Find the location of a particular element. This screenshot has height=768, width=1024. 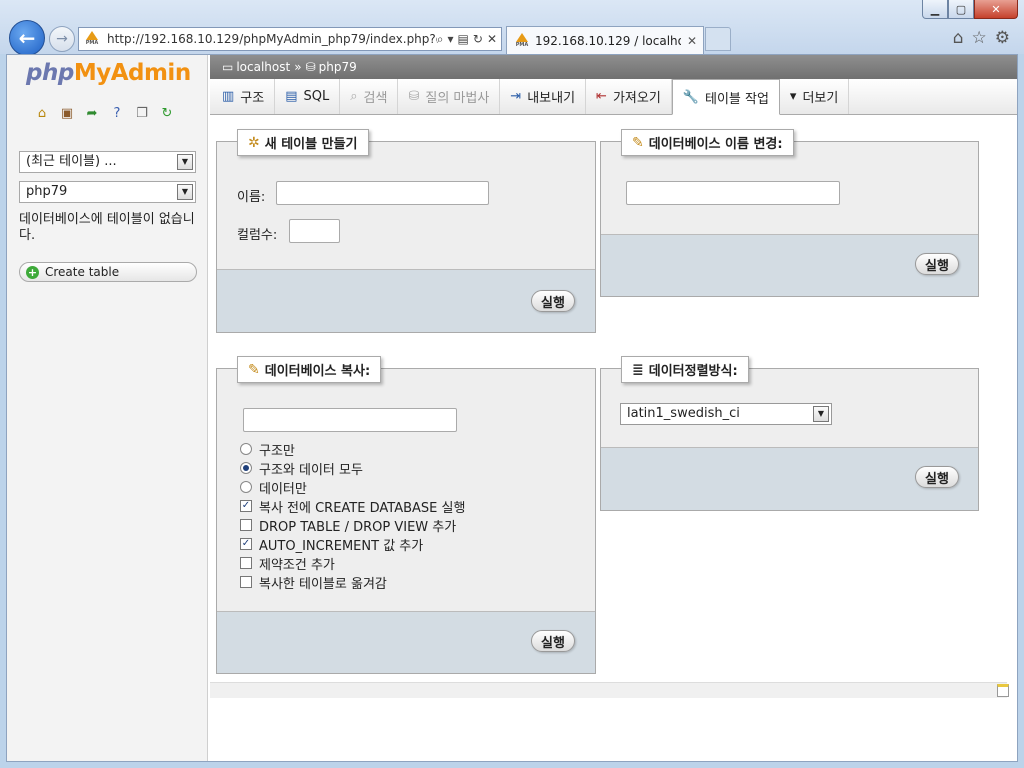

docs-icon: ? is located at coordinates (117, 113).